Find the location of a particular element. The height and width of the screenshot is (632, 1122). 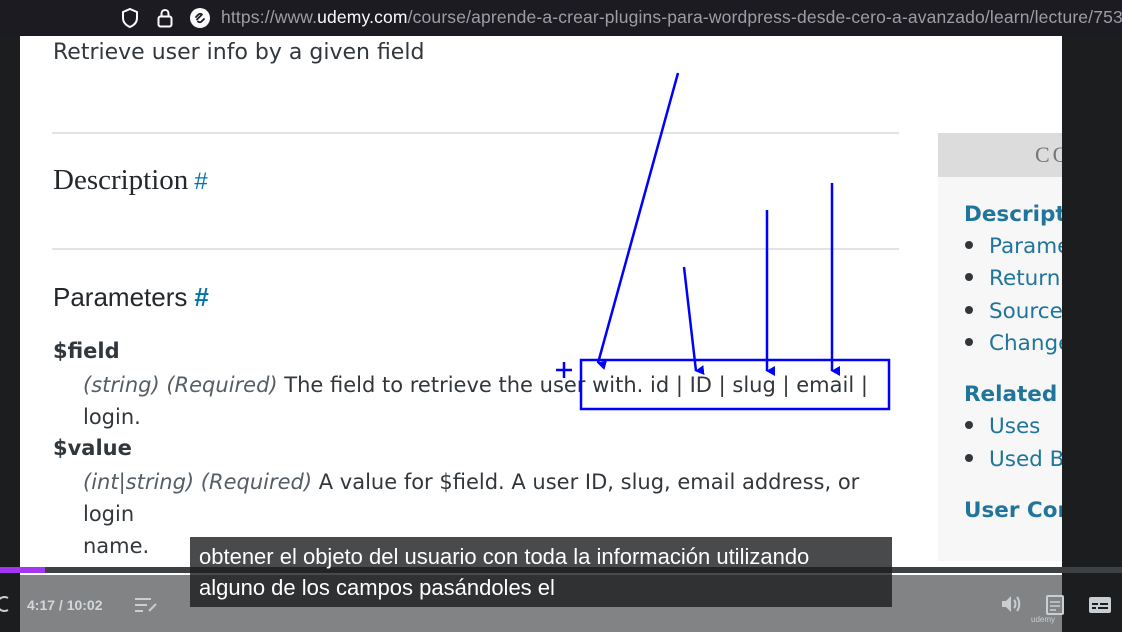

playback-time: 4:17 / 10:02 is located at coordinates (65, 605).